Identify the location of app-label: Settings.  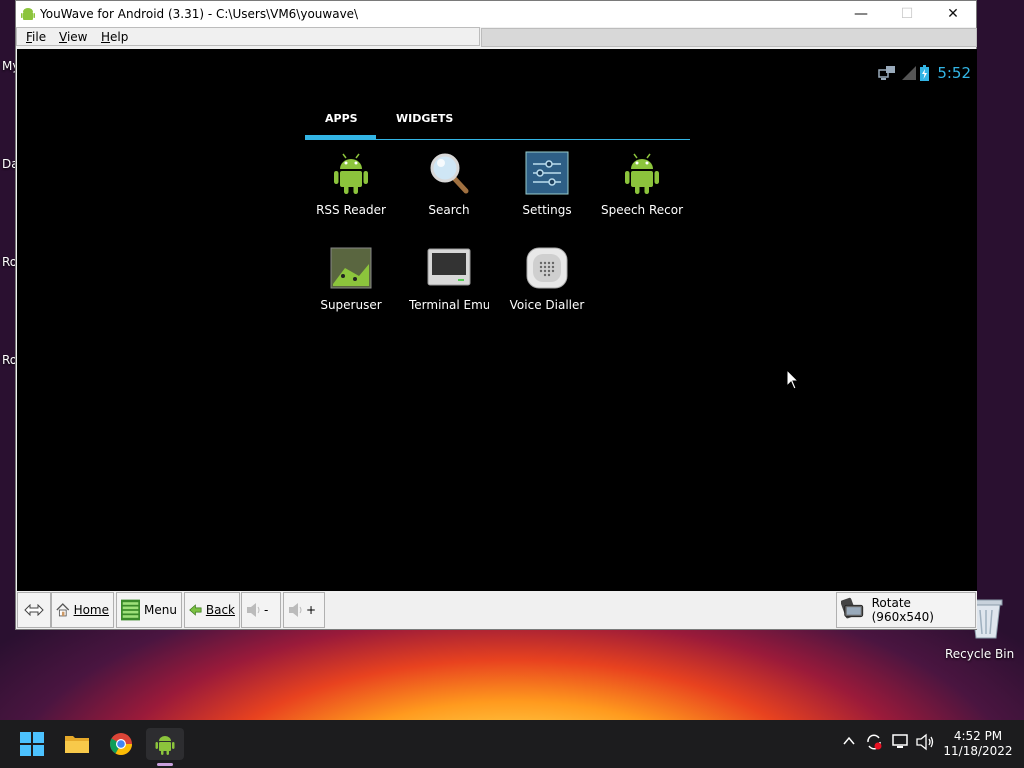
(547, 210).